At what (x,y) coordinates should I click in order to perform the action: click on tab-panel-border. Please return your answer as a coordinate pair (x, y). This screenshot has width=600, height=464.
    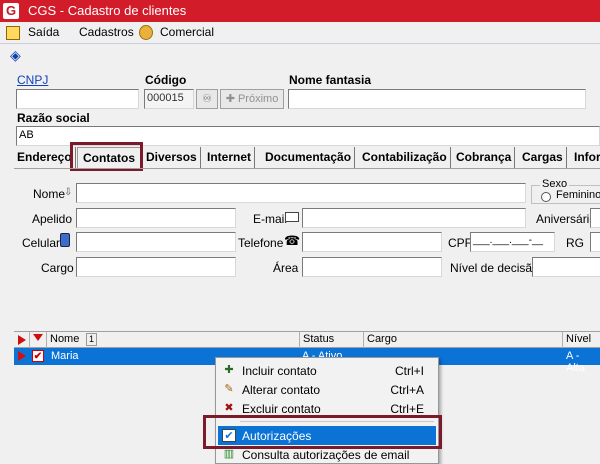
    Looking at the image, I should click on (307, 168).